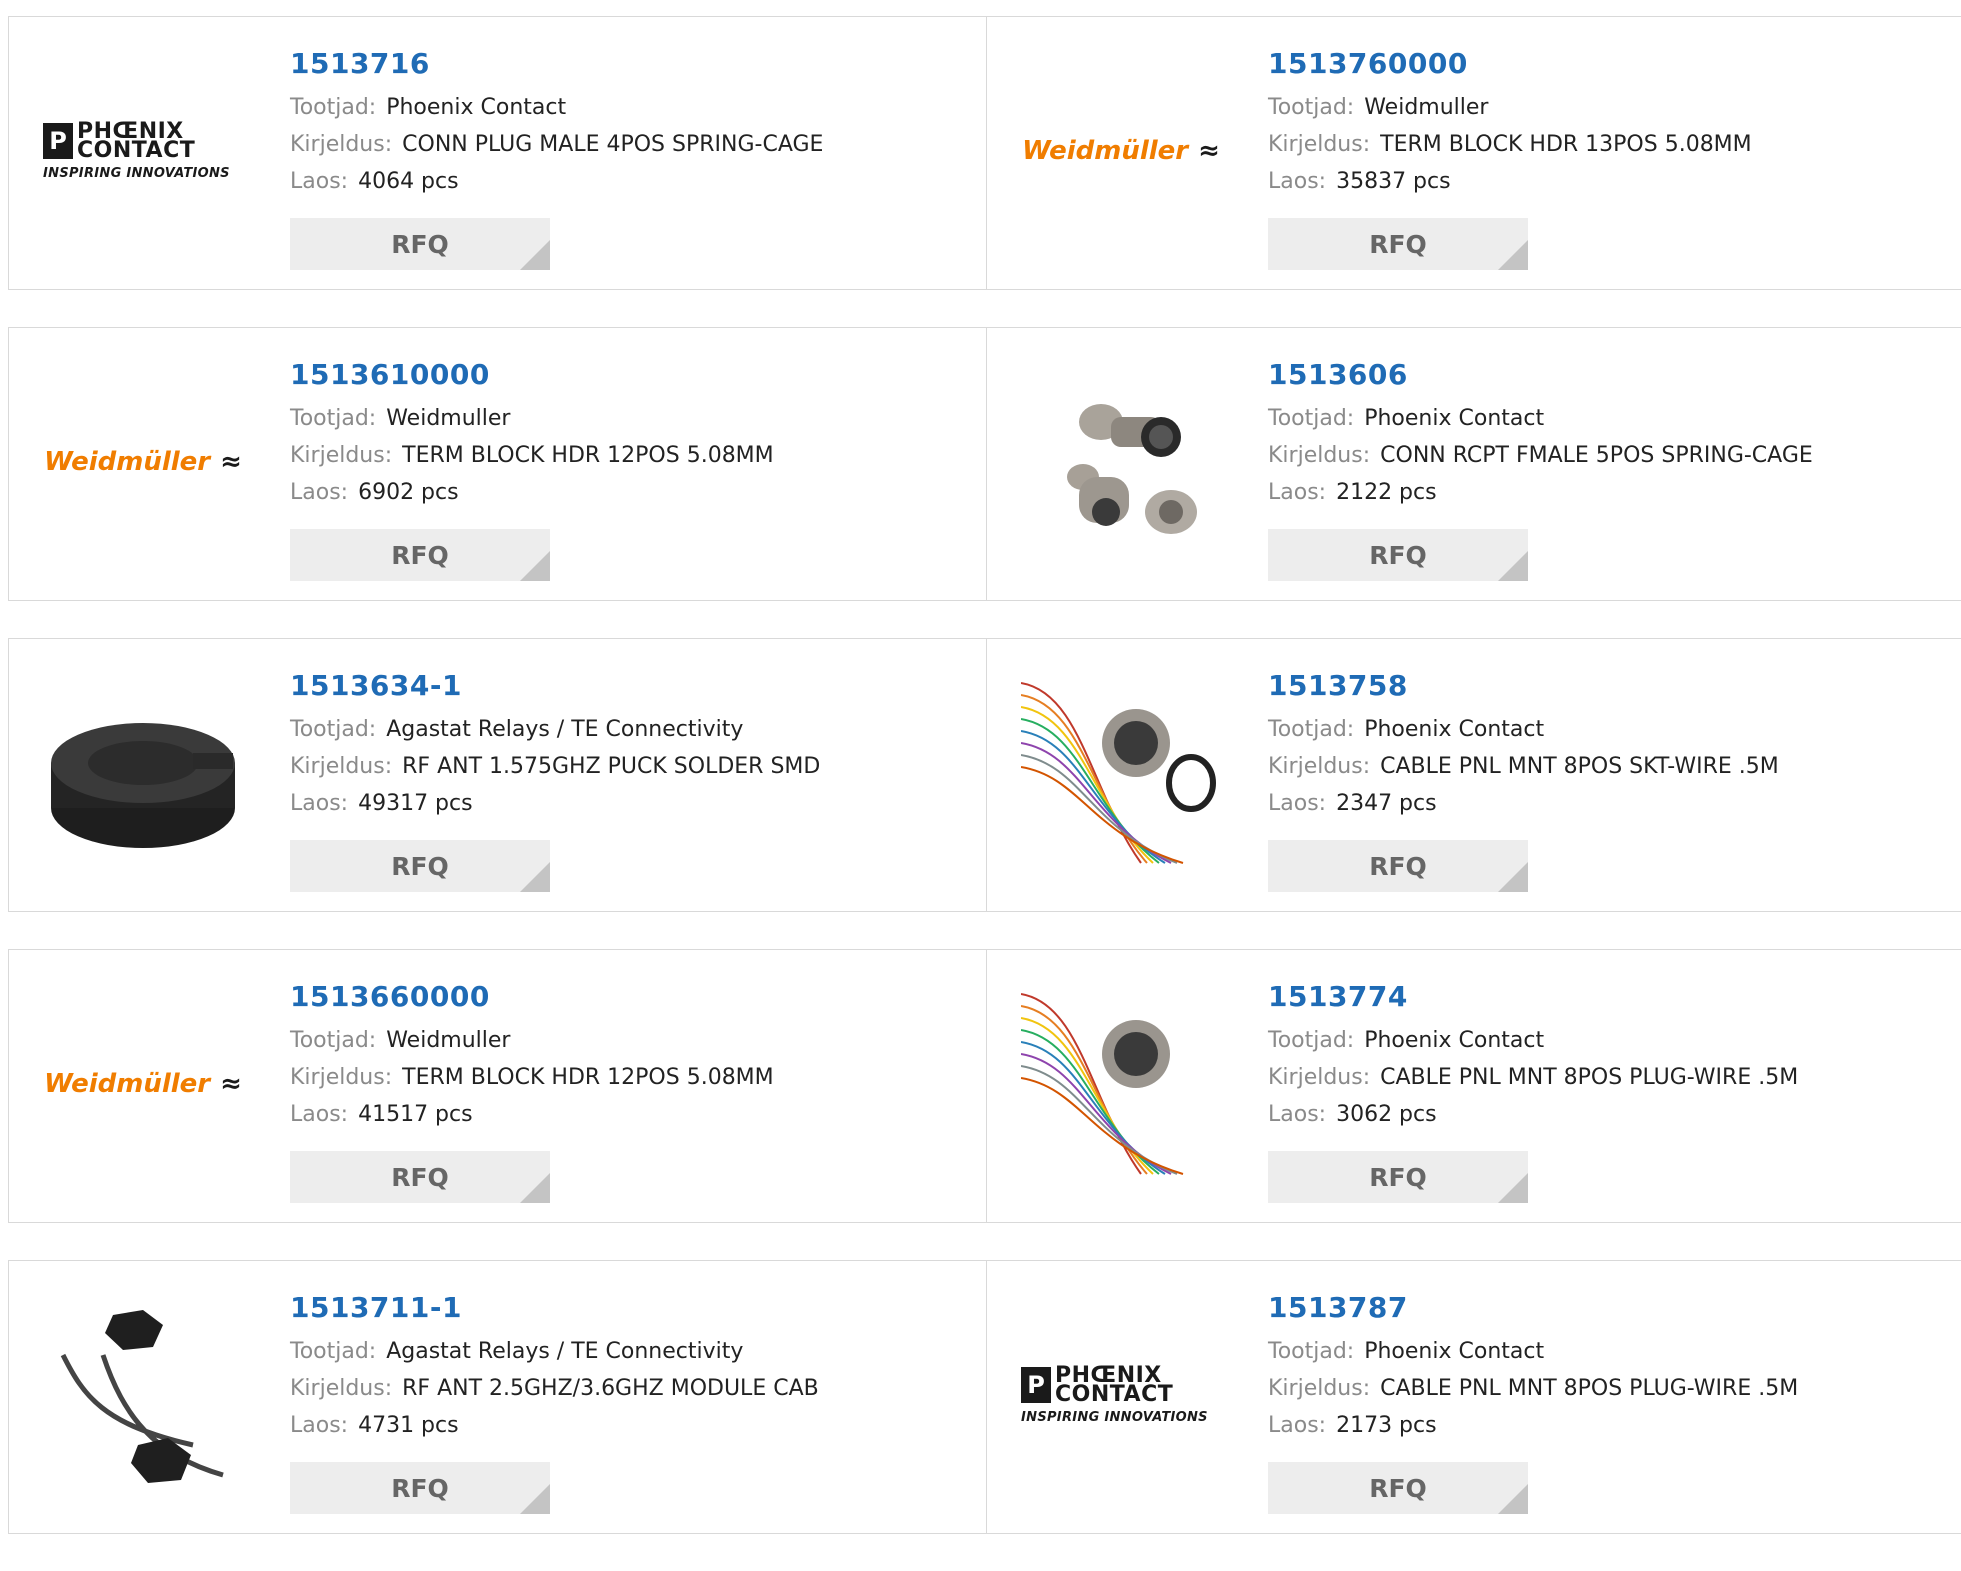 This screenshot has width=1961, height=1571. I want to click on stock-row: Laos: 49317 pcs, so click(555, 803).